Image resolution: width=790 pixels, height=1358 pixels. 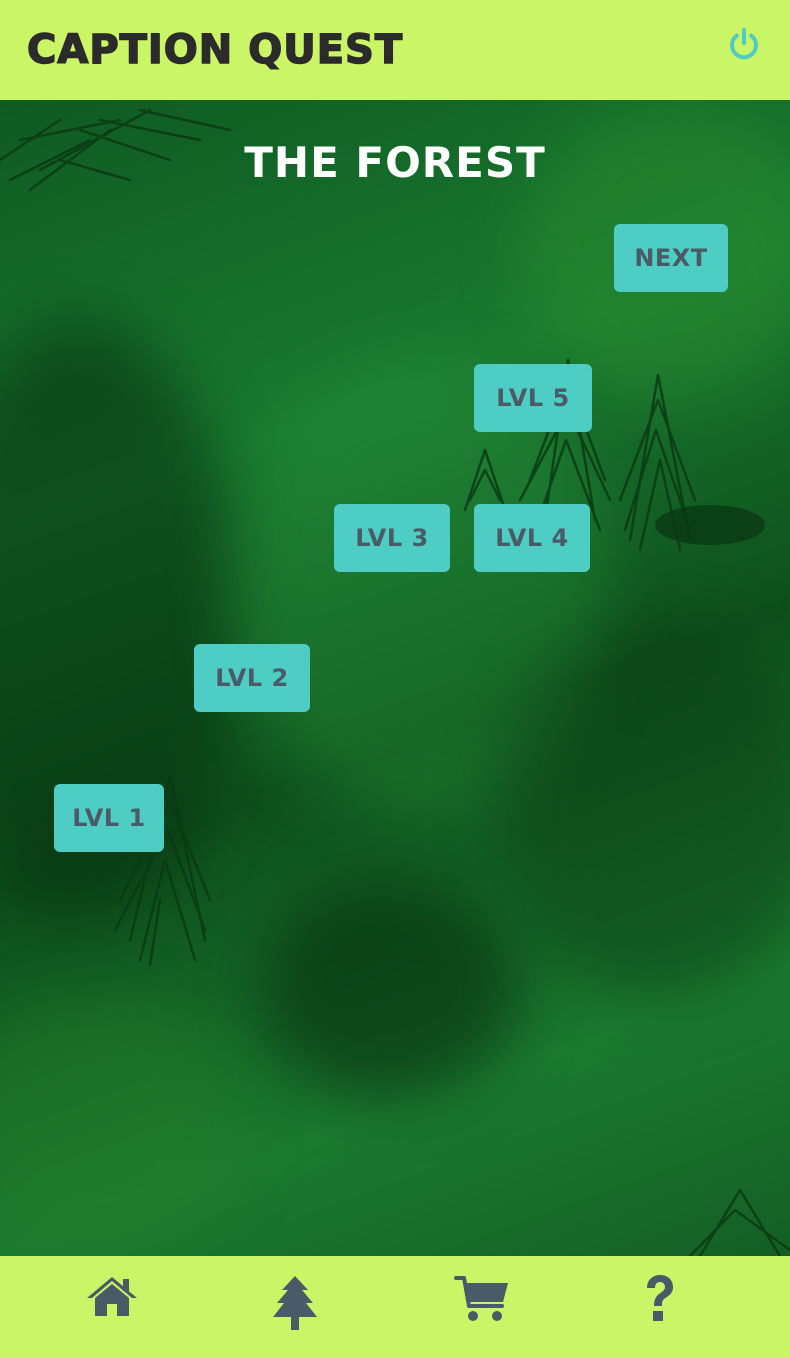 What do you see at coordinates (671, 258) in the screenshot?
I see `next-button: NEXT` at bounding box center [671, 258].